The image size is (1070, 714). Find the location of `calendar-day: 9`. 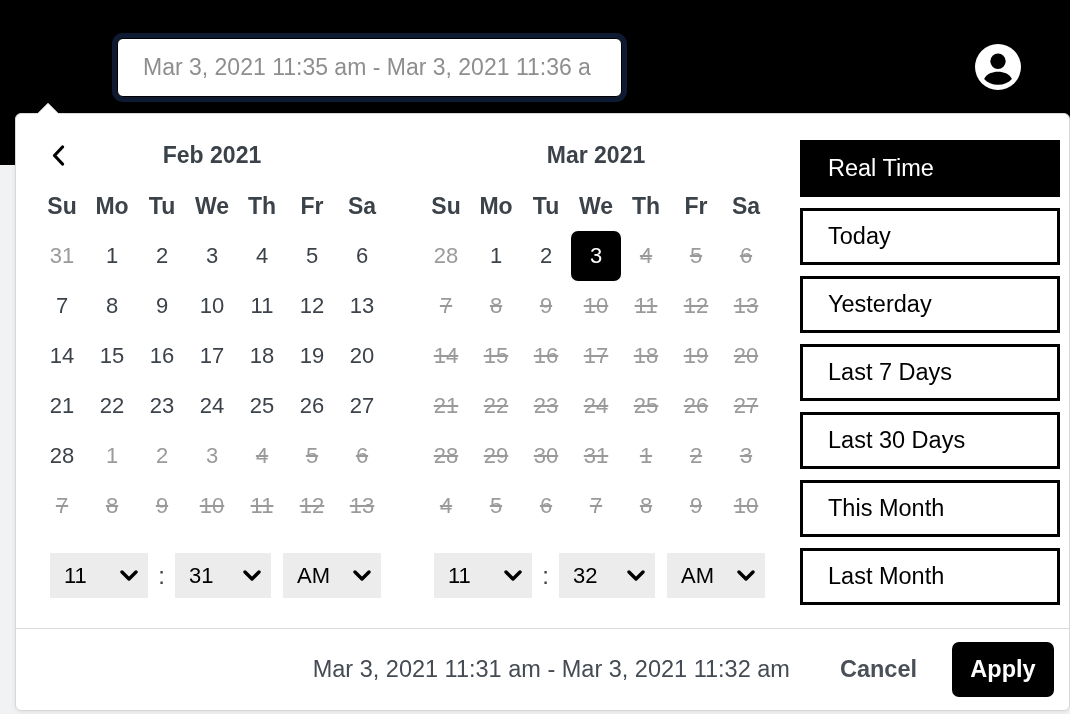

calendar-day: 9 is located at coordinates (162, 306).